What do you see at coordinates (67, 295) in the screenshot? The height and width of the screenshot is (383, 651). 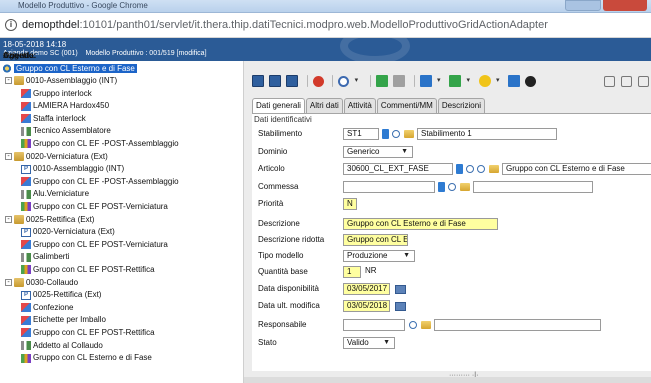 I see `tree-node-label: 0025-Rettifica (Ext)` at bounding box center [67, 295].